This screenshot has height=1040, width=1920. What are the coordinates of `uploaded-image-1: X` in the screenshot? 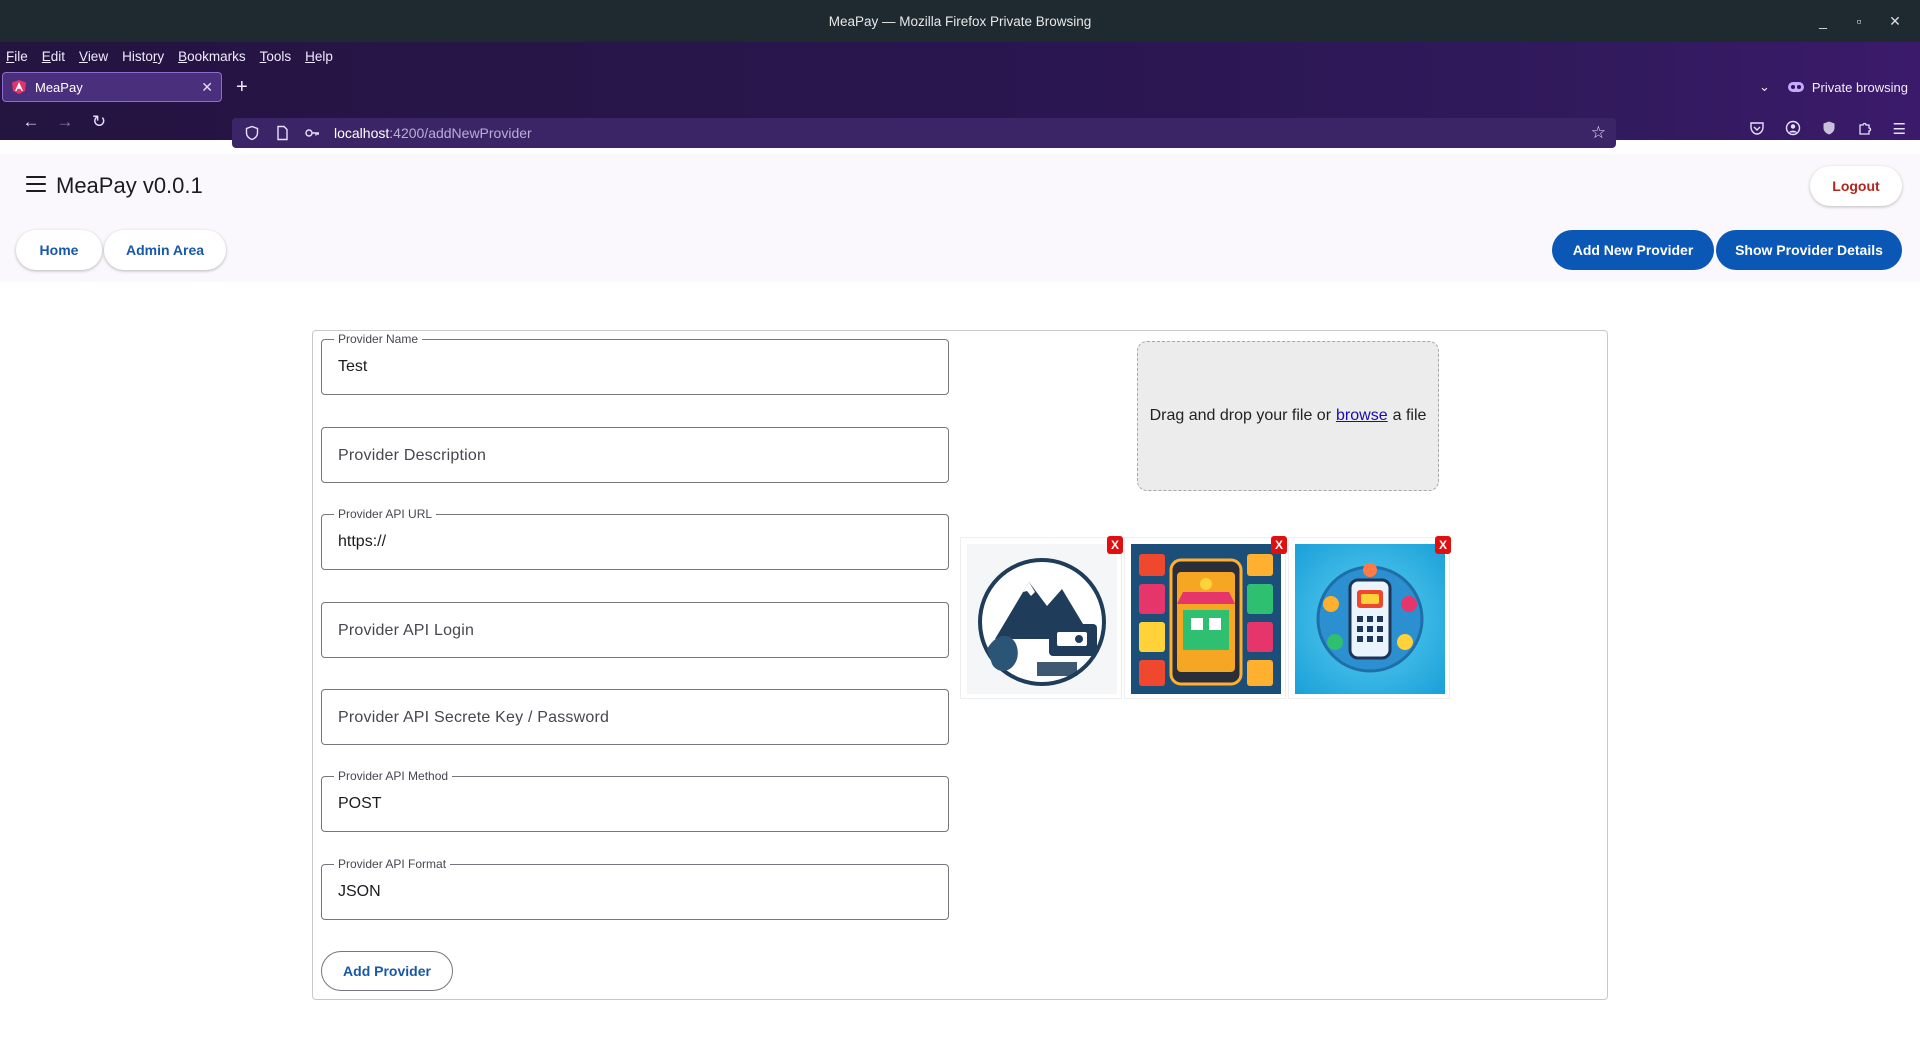 It's located at (1041, 617).